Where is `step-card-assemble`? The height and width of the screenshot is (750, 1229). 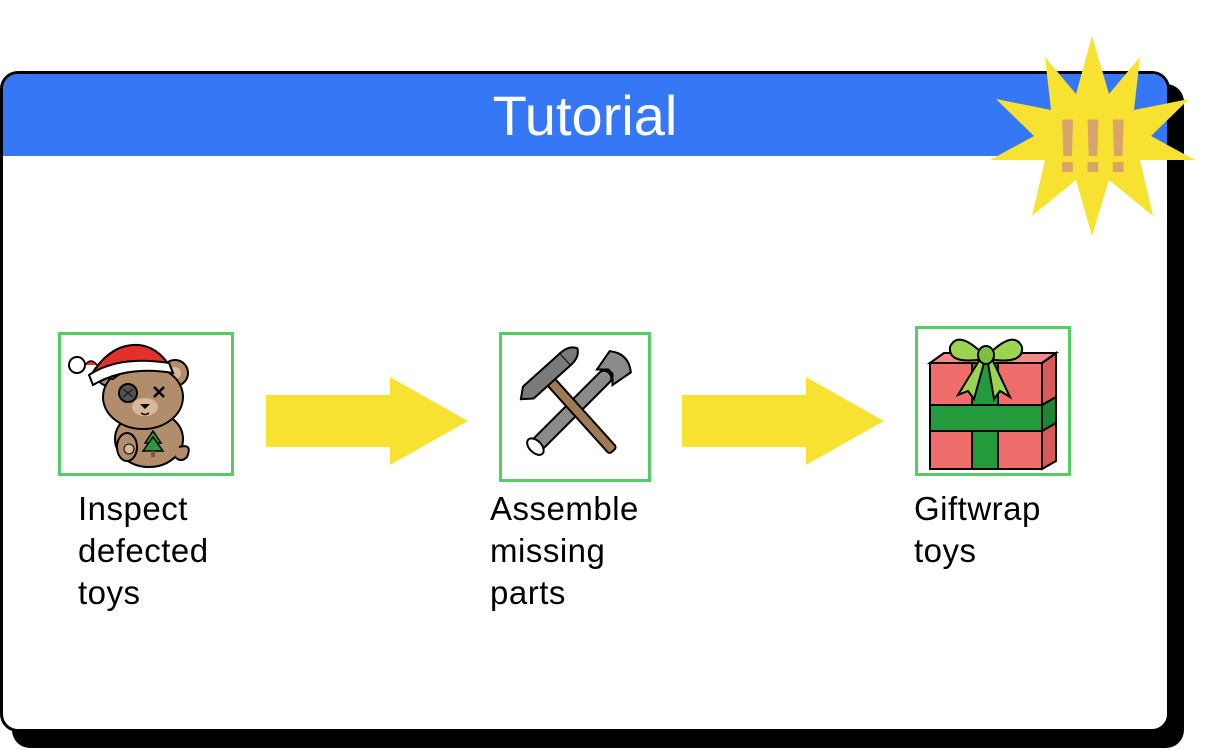
step-card-assemble is located at coordinates (575, 407).